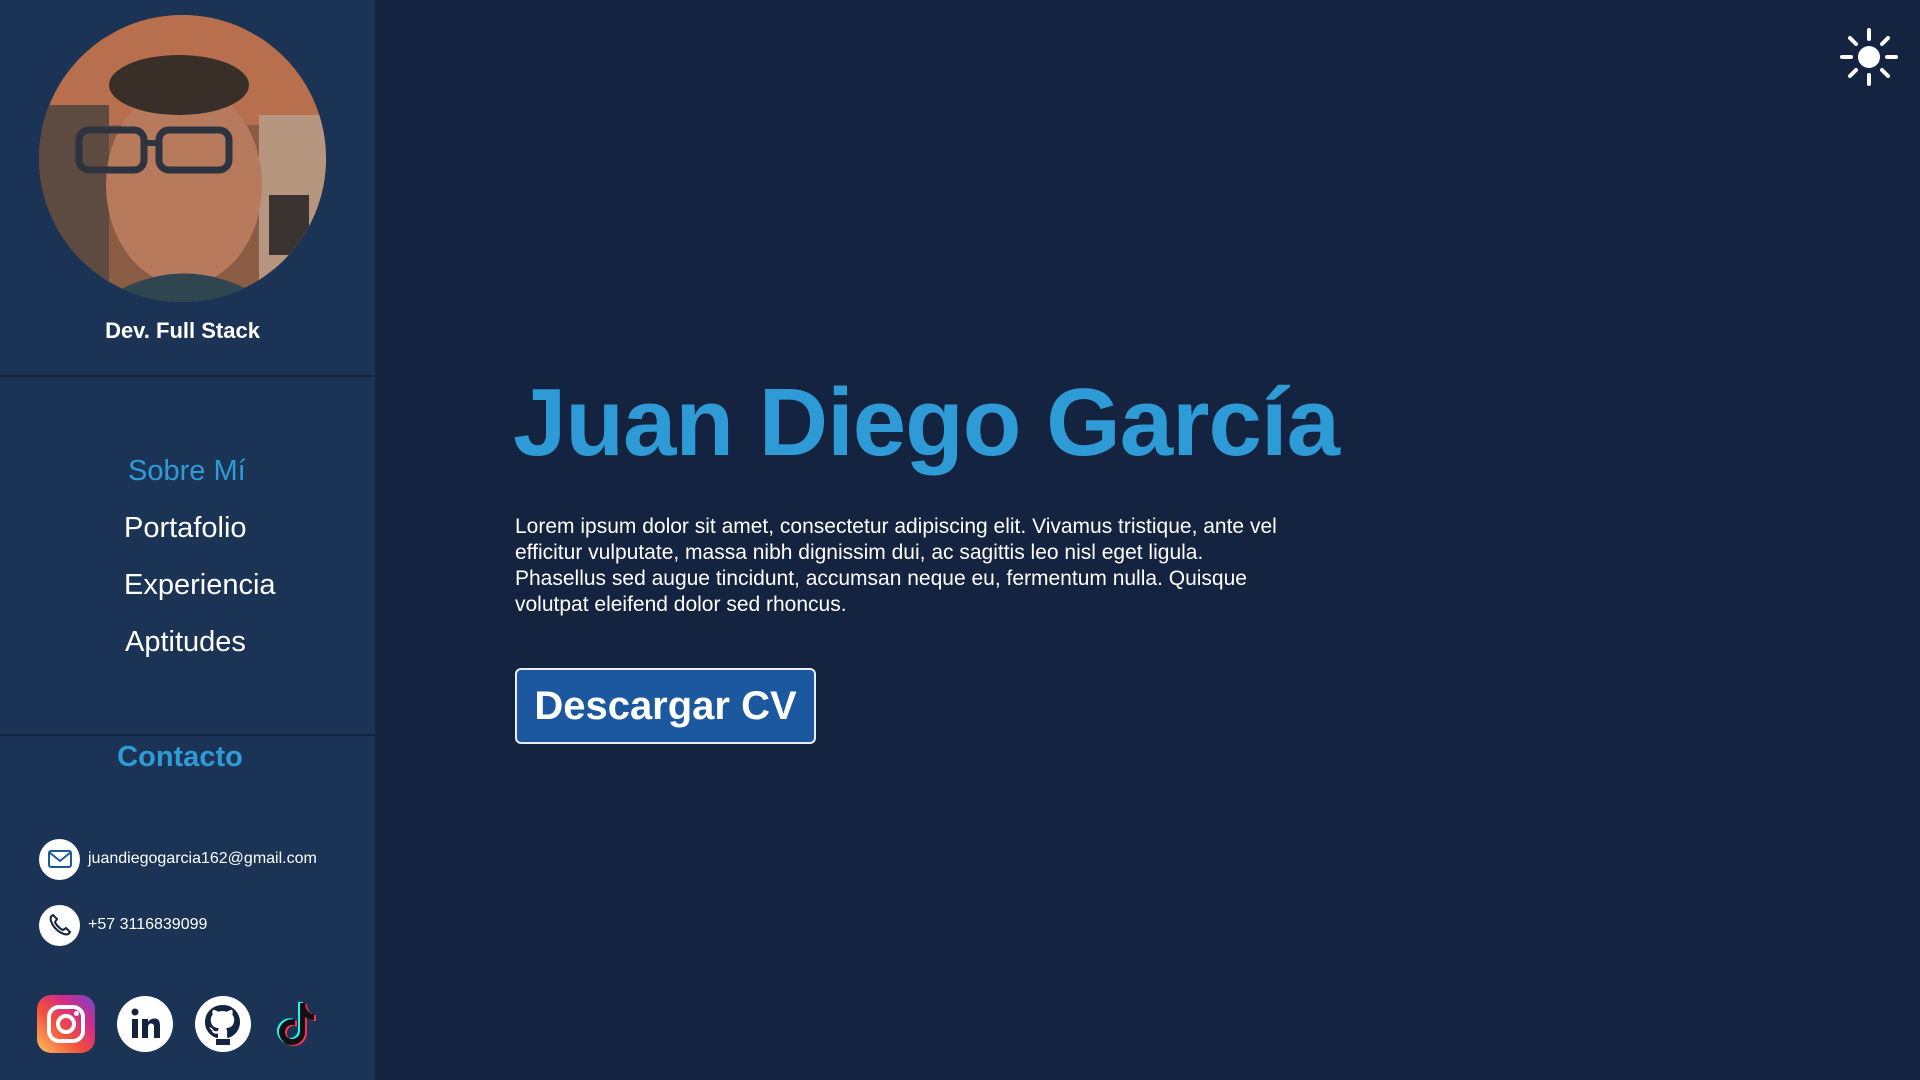 The width and height of the screenshot is (1920, 1080). Describe the element at coordinates (665, 706) in the screenshot. I see `download-cv-button: Descargar CV` at that location.